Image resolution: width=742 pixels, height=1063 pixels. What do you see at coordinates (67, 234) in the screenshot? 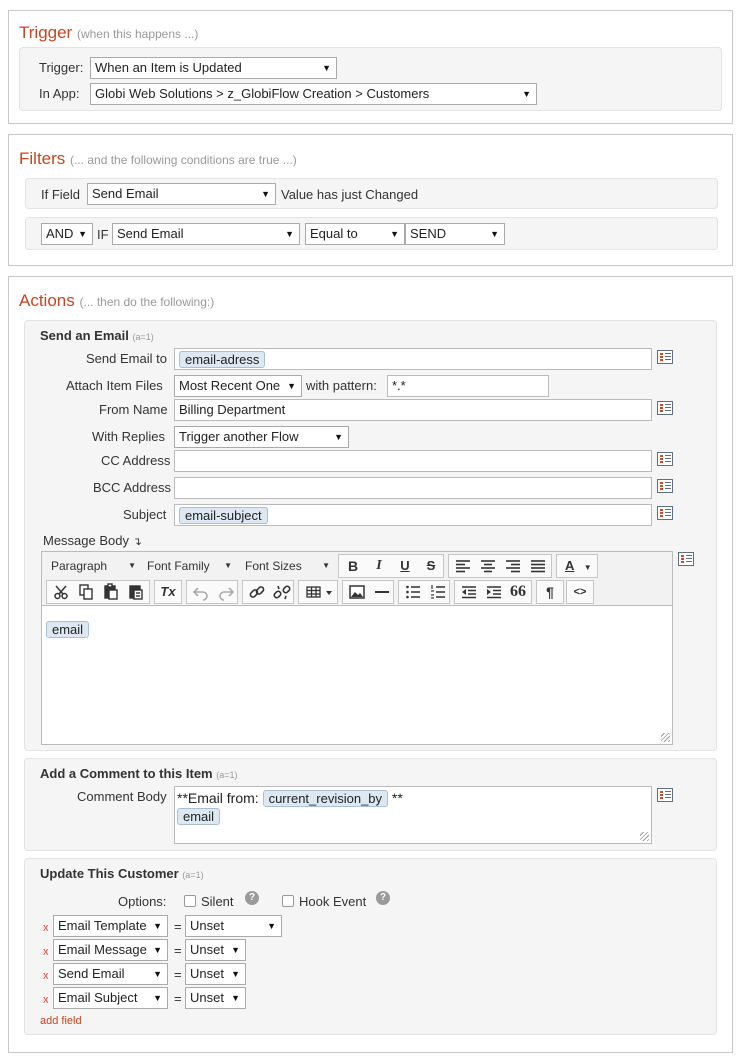
I see `logic-operator-select: AND` at bounding box center [67, 234].